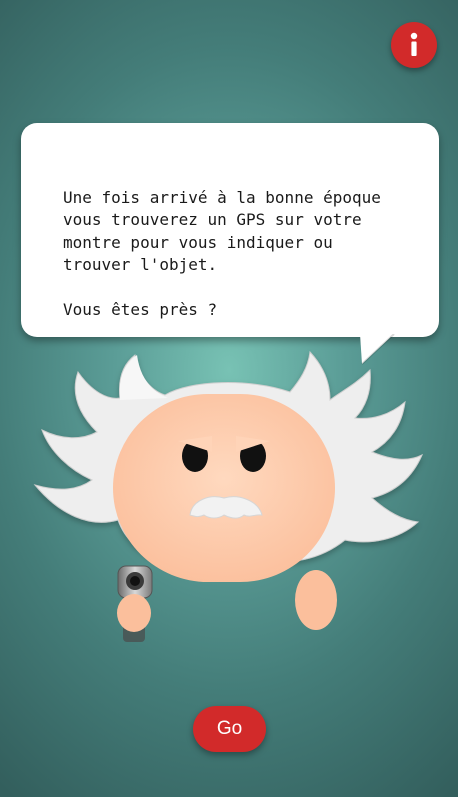 This screenshot has width=458, height=797. I want to click on info-button, so click(414, 45).